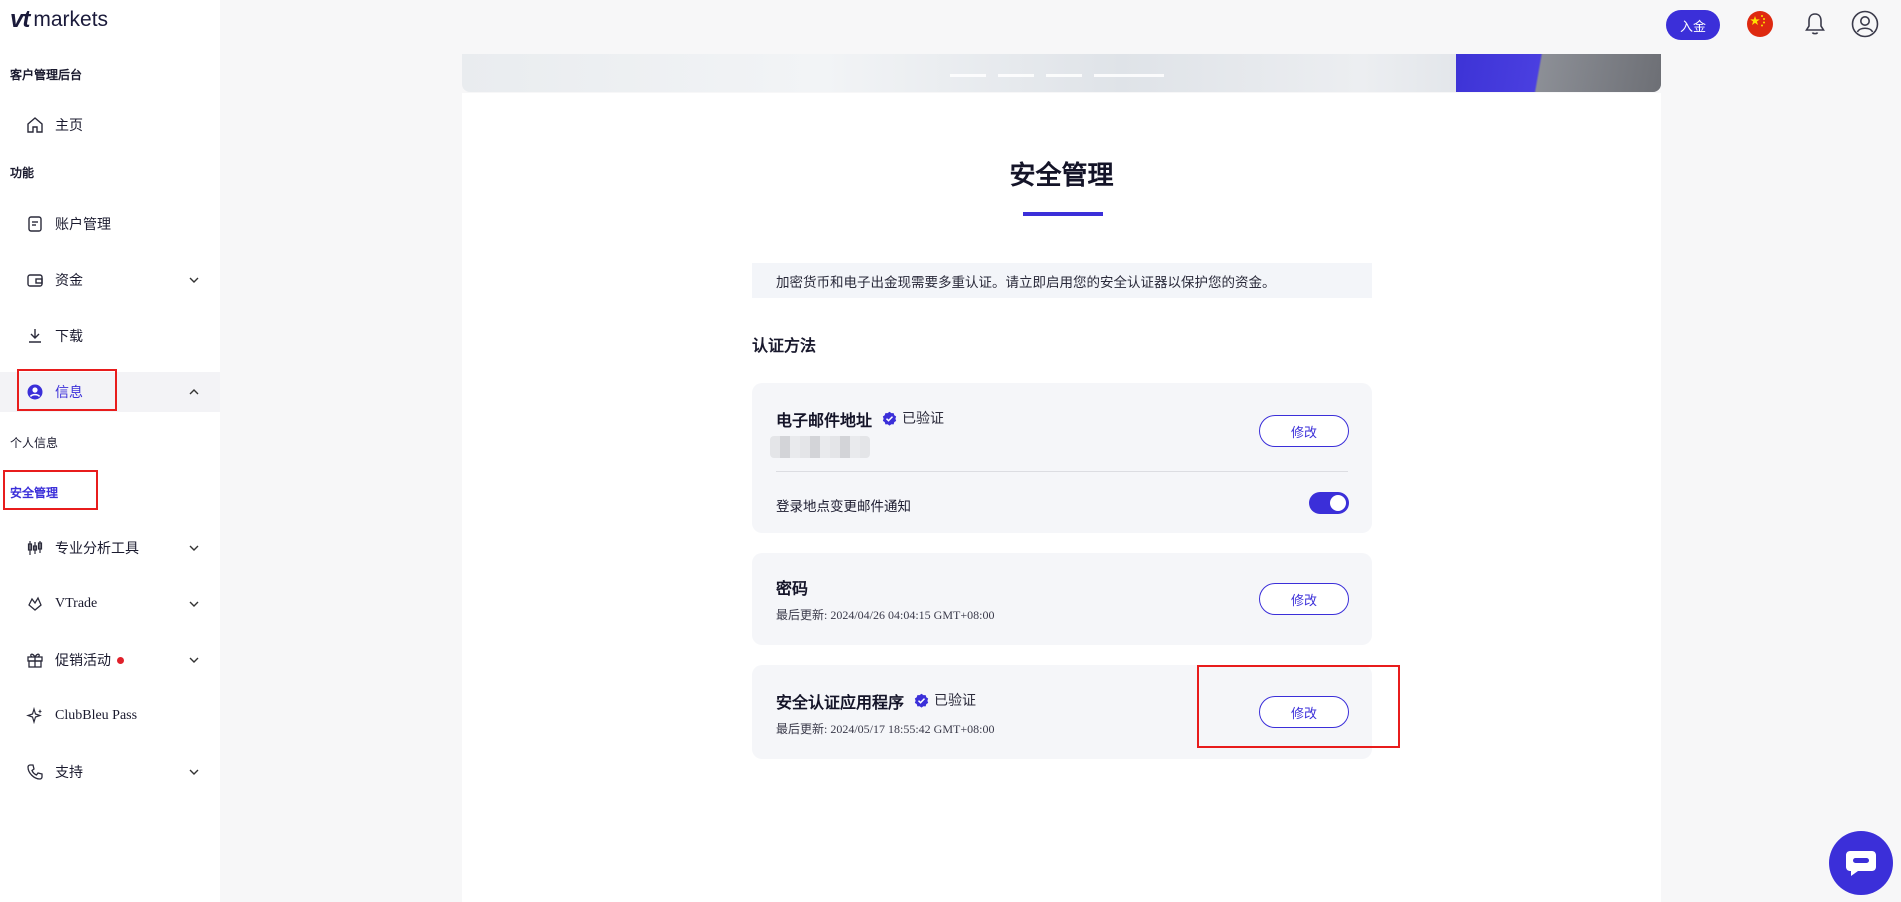  What do you see at coordinates (792, 589) in the screenshot?
I see `password-title: 密码` at bounding box center [792, 589].